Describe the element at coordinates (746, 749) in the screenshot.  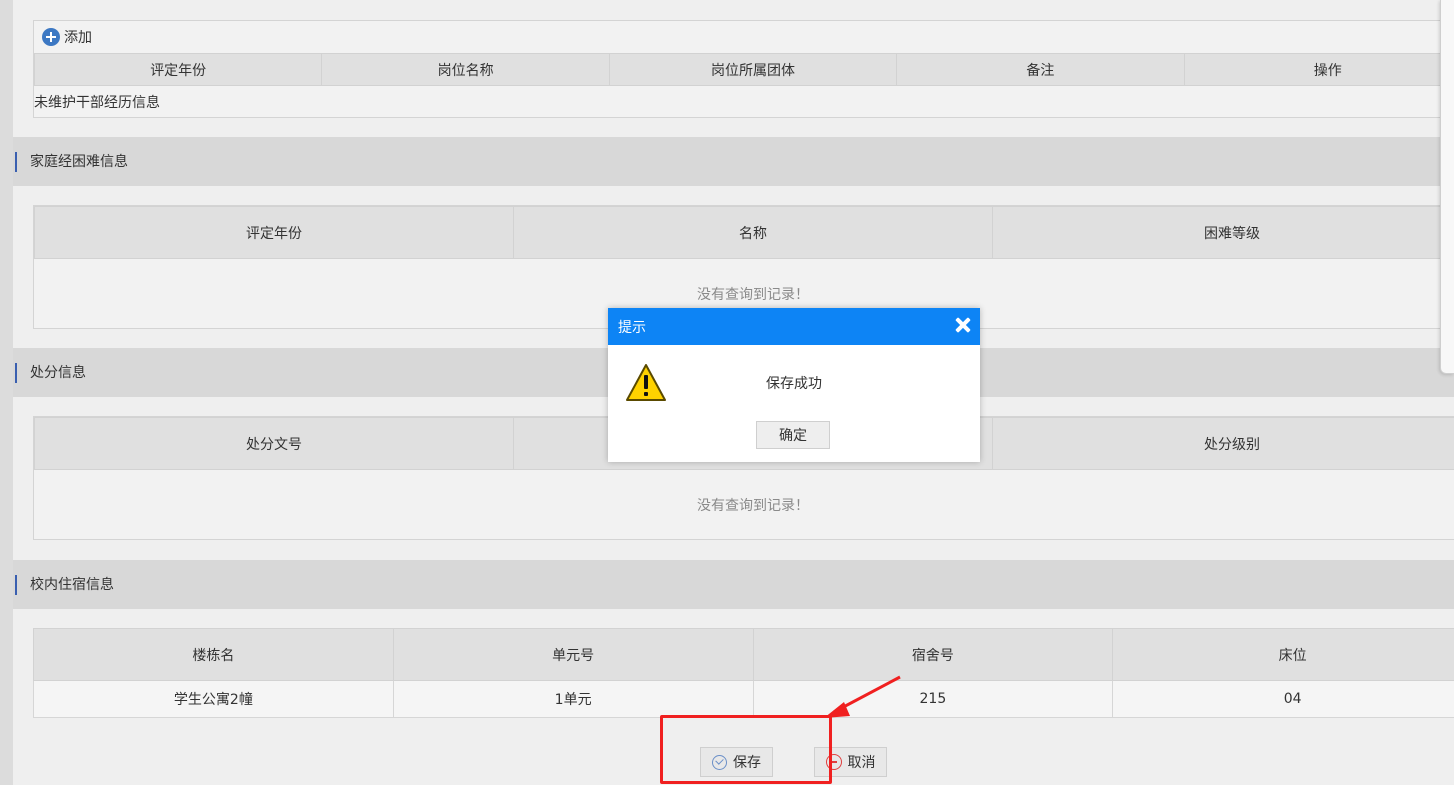
I see `annotation-highlight-box` at that location.